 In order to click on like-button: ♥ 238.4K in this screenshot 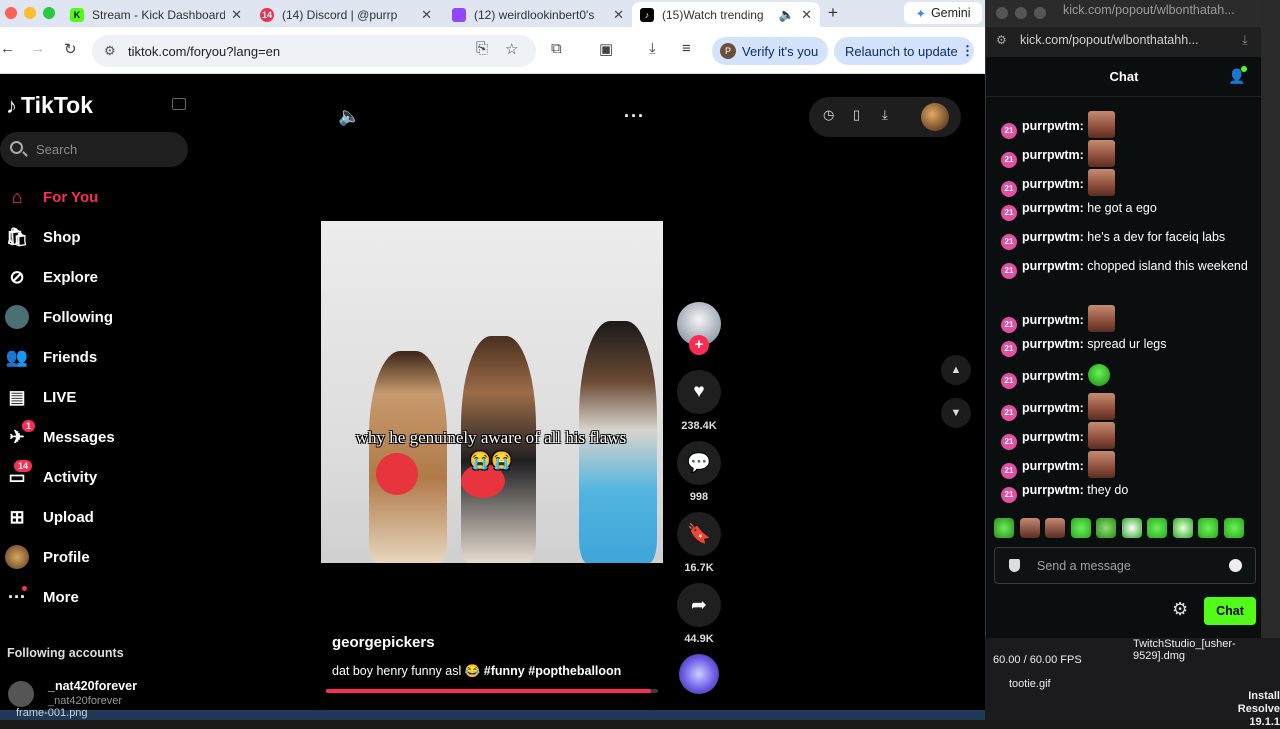, I will do `click(699, 401)`.